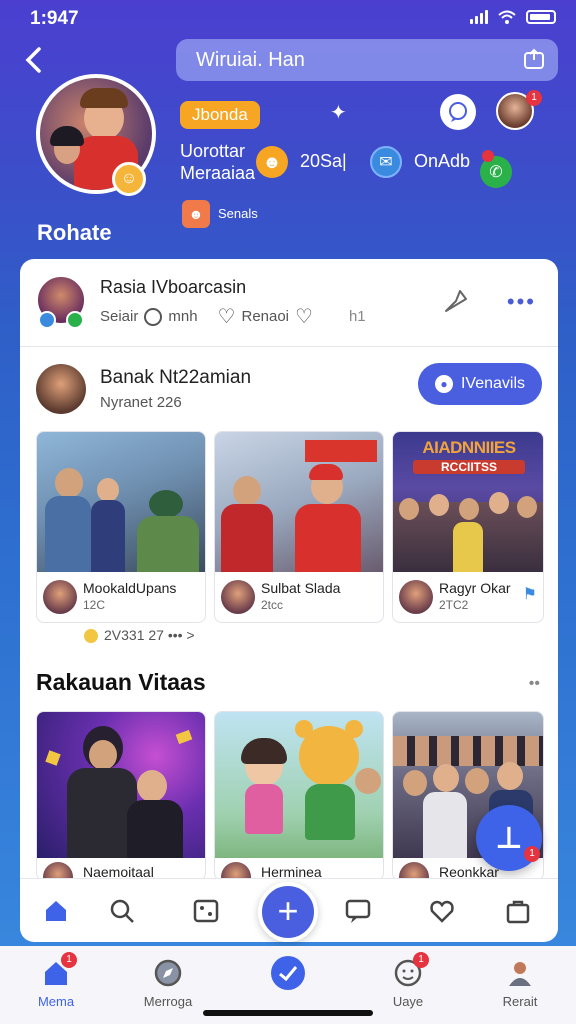 The height and width of the screenshot is (1024, 576). I want to click on video-tile: Herminea, so click(299, 796).